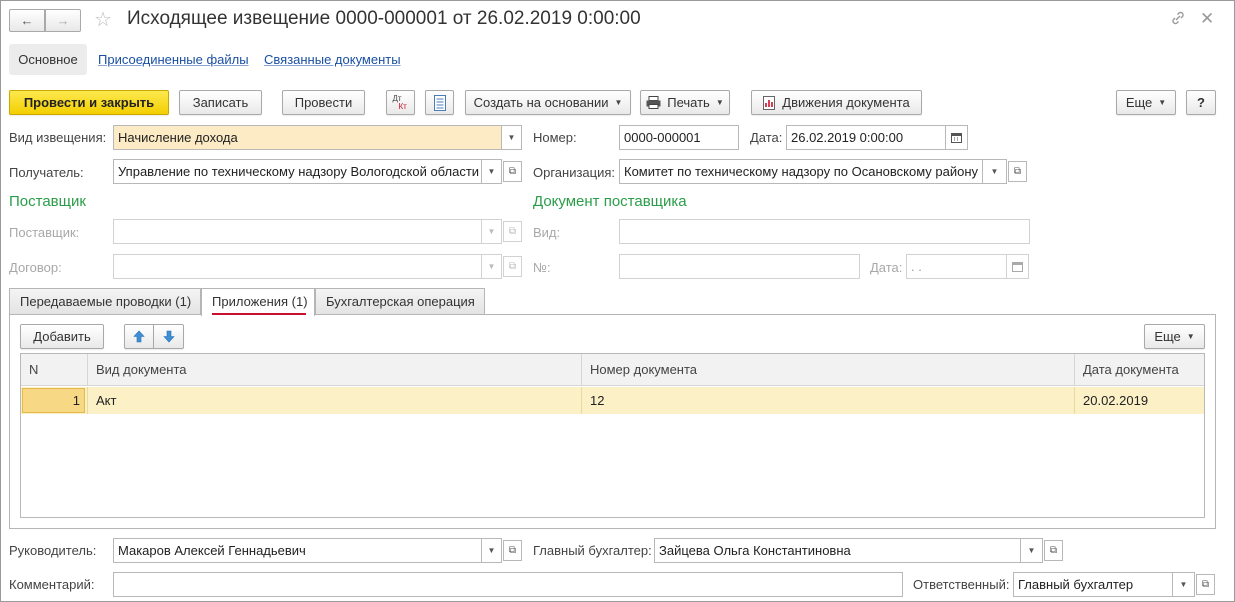 The image size is (1235, 602). I want to click on supplier-dropdown: ▼, so click(492, 231).